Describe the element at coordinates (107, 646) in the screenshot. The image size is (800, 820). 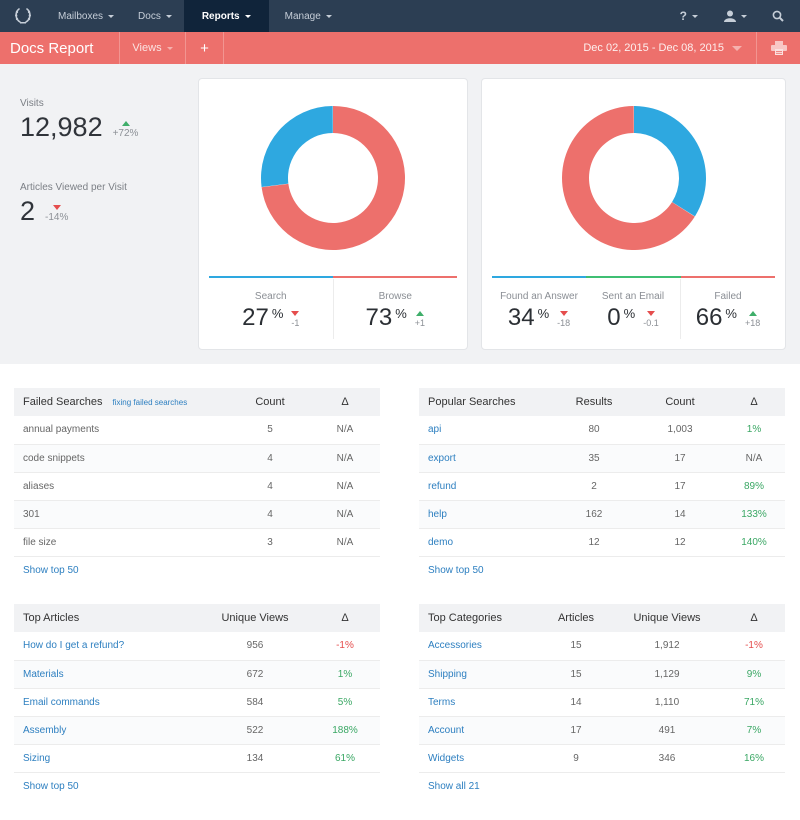
I see `article-link: How do I get a refund?` at that location.